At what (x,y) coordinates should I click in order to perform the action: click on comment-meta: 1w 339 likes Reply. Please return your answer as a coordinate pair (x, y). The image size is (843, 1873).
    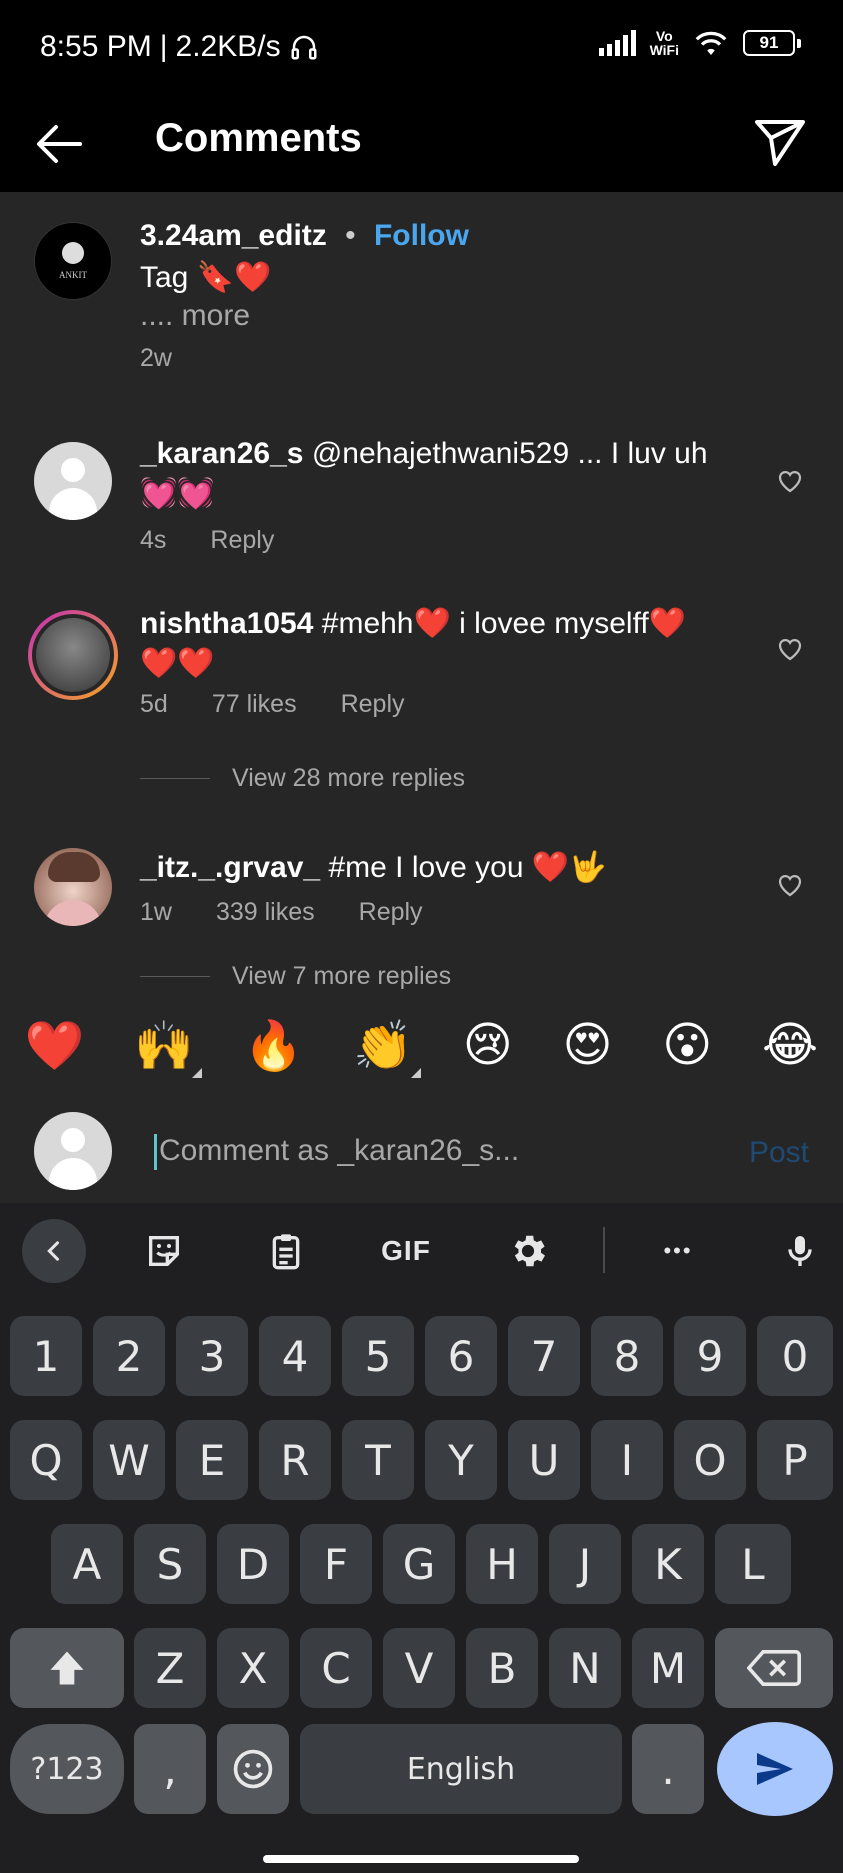
    Looking at the image, I should click on (281, 912).